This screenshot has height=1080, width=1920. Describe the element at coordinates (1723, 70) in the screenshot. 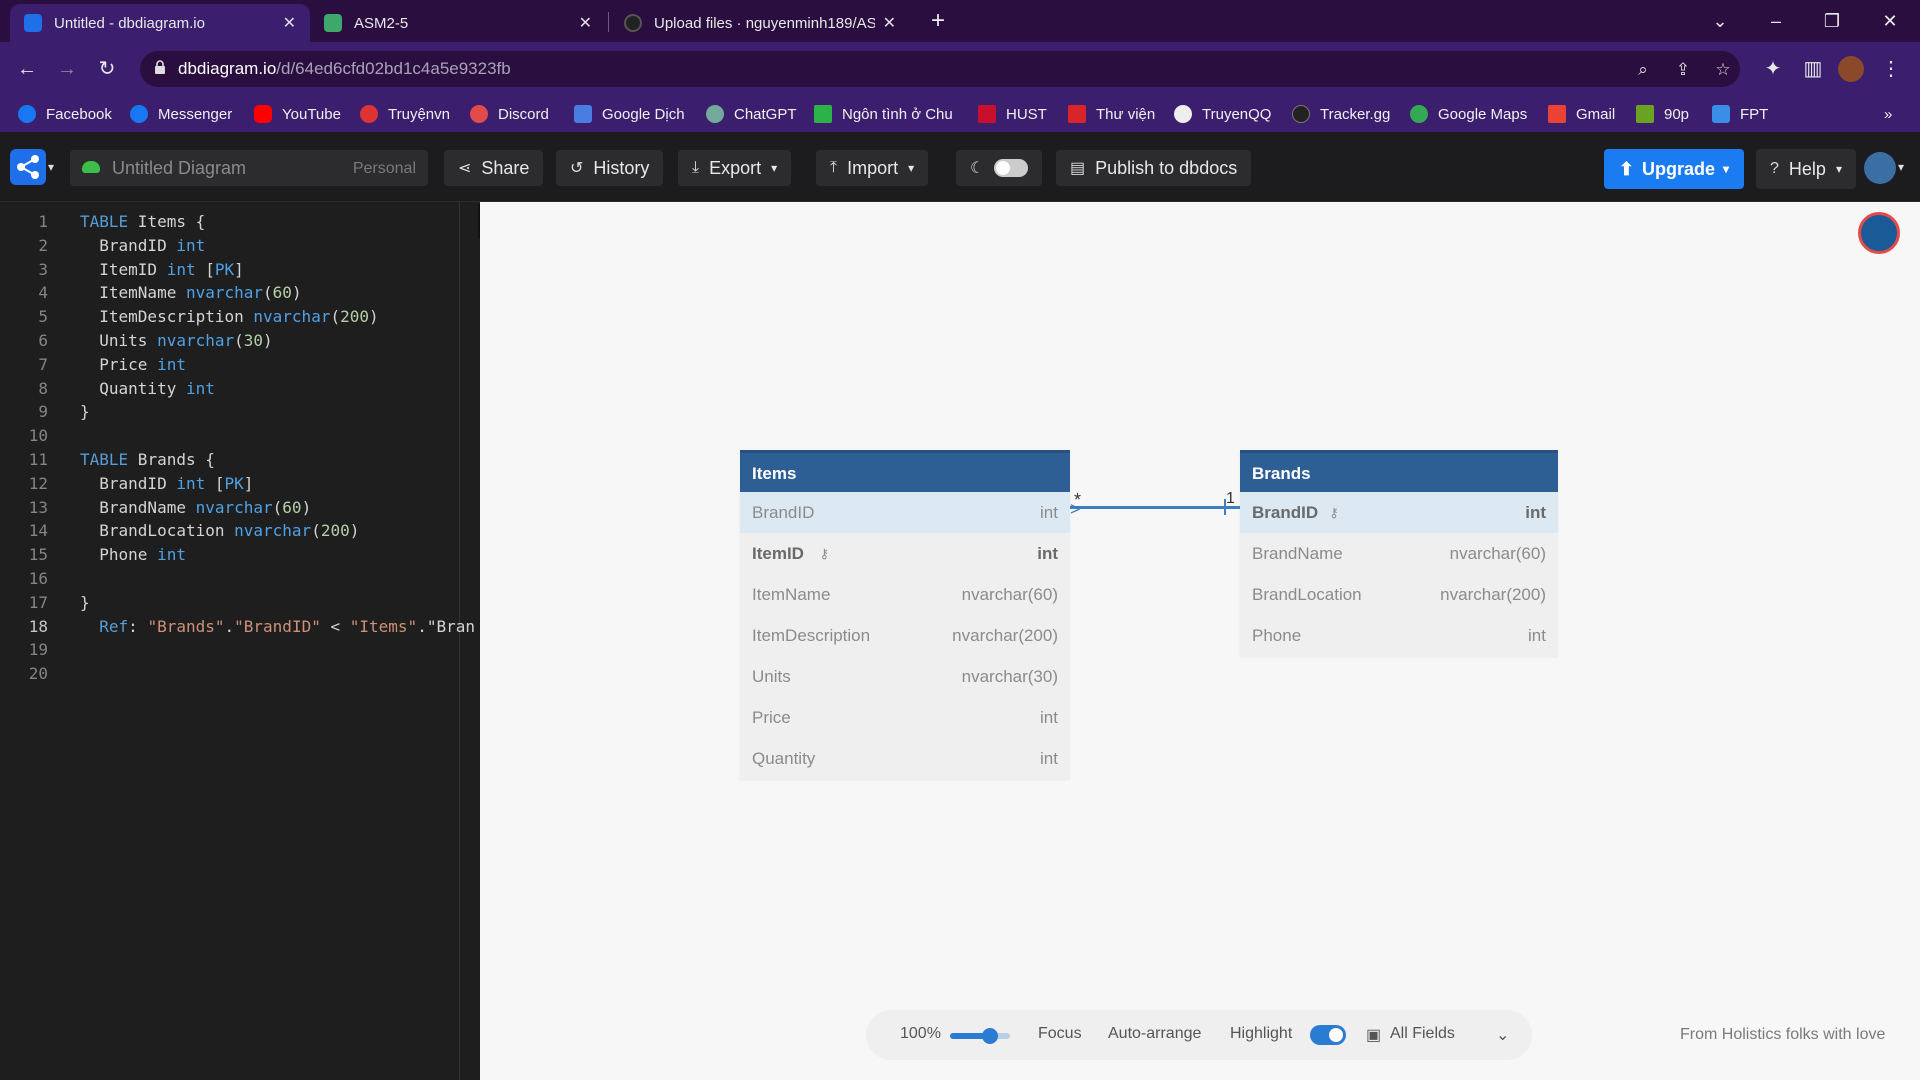

I see `star-icon: ☆` at that location.